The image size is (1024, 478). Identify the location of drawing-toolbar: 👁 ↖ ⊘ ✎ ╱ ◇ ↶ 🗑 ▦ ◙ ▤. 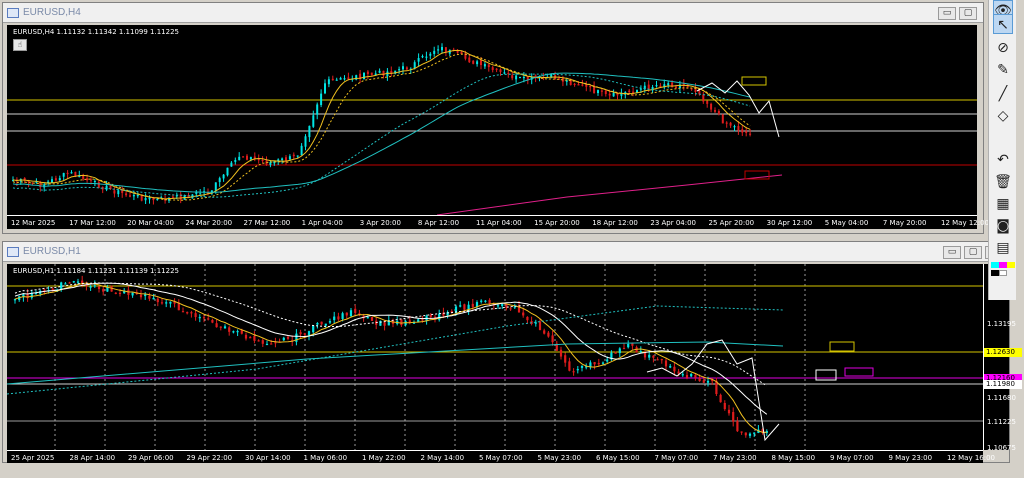
(1002, 150).